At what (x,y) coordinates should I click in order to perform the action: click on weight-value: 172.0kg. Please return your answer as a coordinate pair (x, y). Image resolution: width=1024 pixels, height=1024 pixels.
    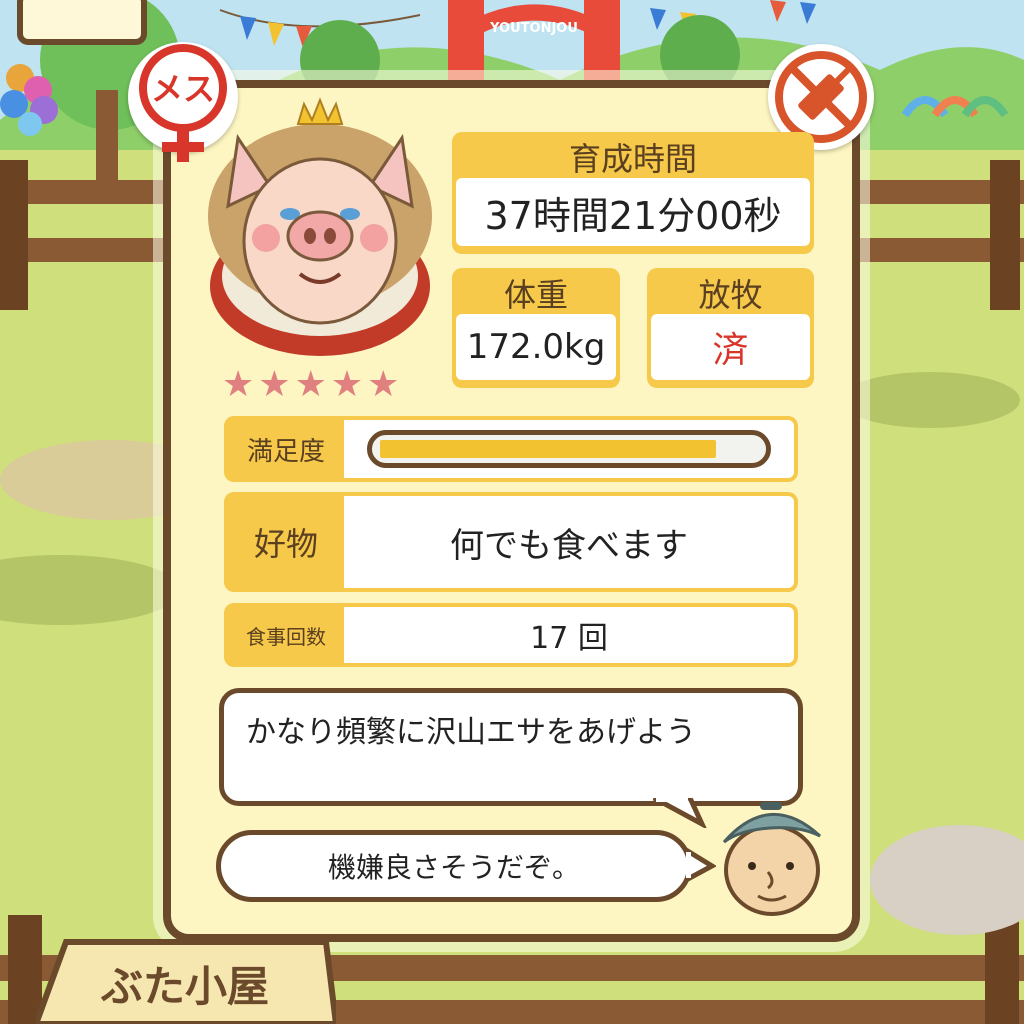
    Looking at the image, I should click on (536, 347).